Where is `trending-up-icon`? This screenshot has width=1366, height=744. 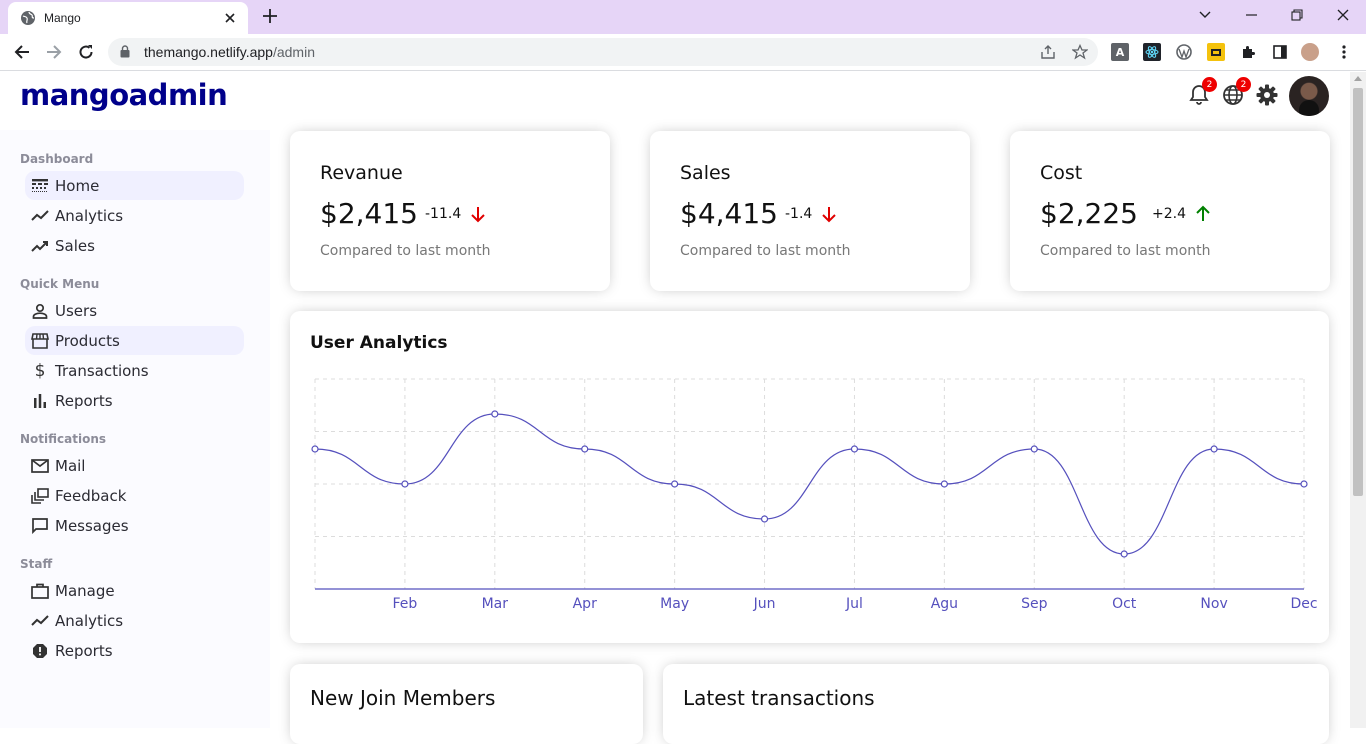 trending-up-icon is located at coordinates (40, 246).